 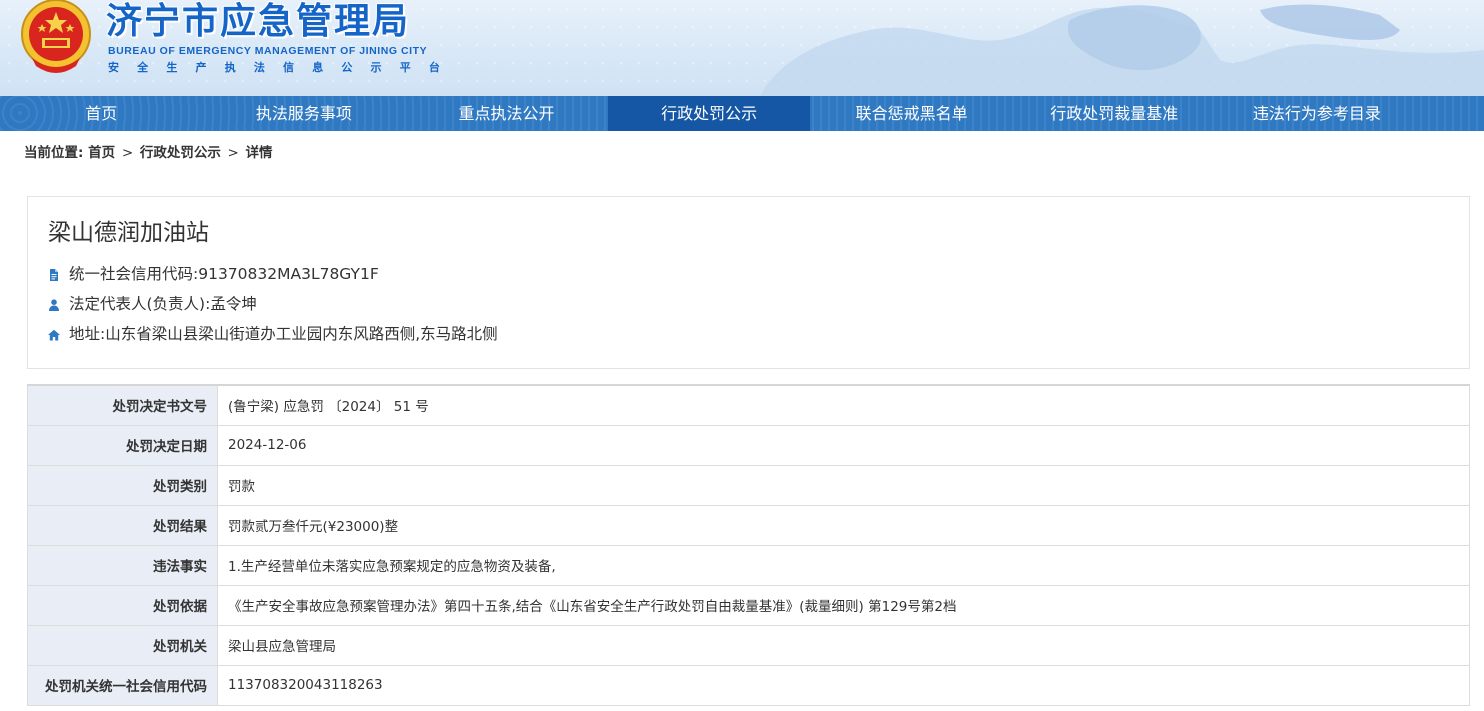 I want to click on subtitle-char: 信, so click(x=289, y=67).